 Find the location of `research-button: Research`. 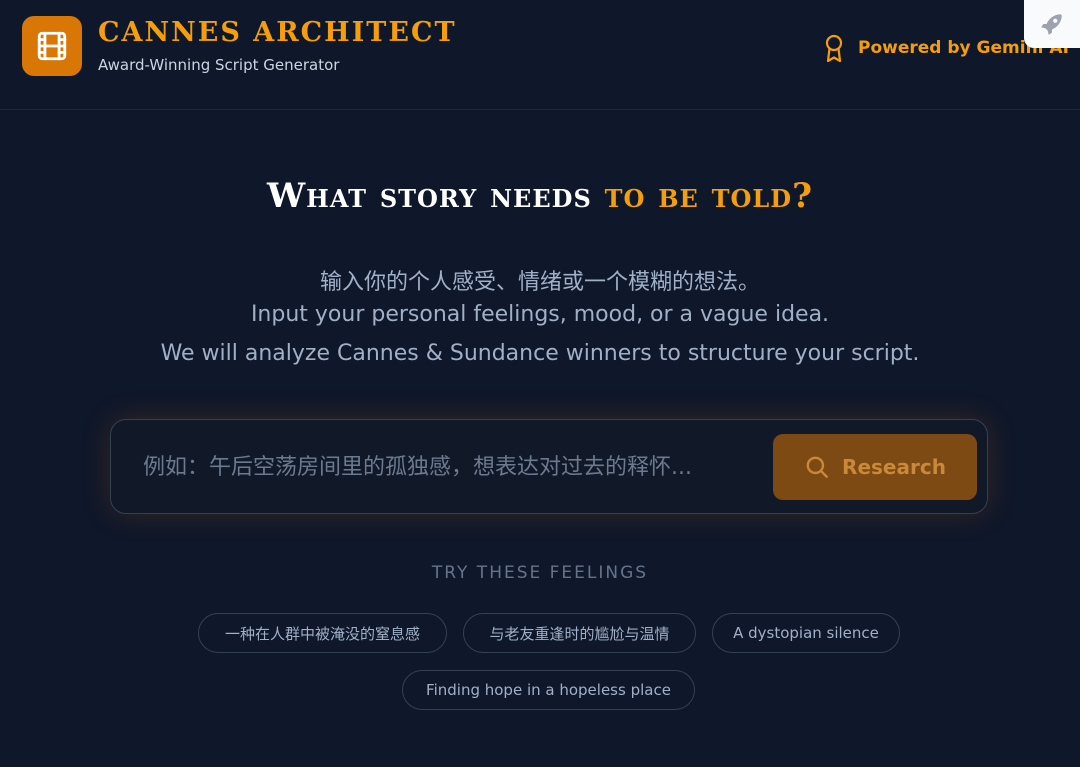

research-button: Research is located at coordinates (875, 467).